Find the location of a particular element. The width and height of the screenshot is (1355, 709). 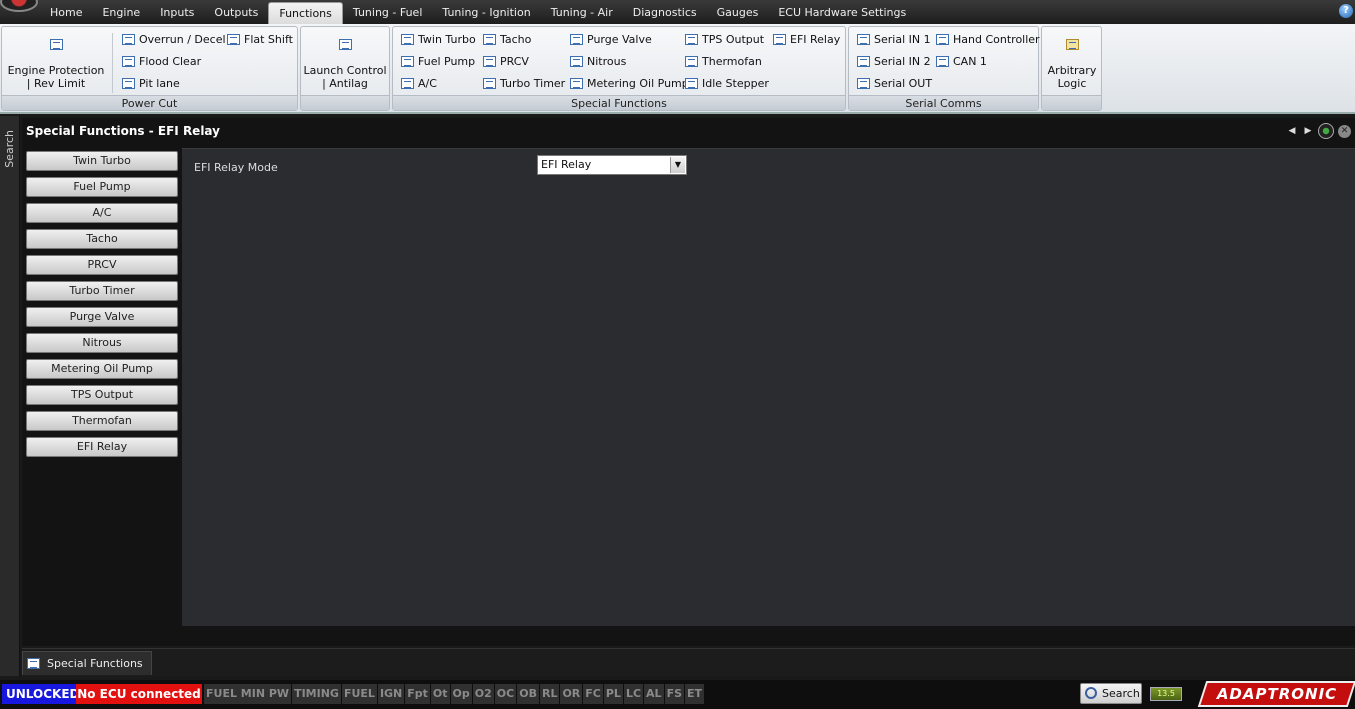

efi-relay-button: EFI Relay is located at coordinates (805, 40).